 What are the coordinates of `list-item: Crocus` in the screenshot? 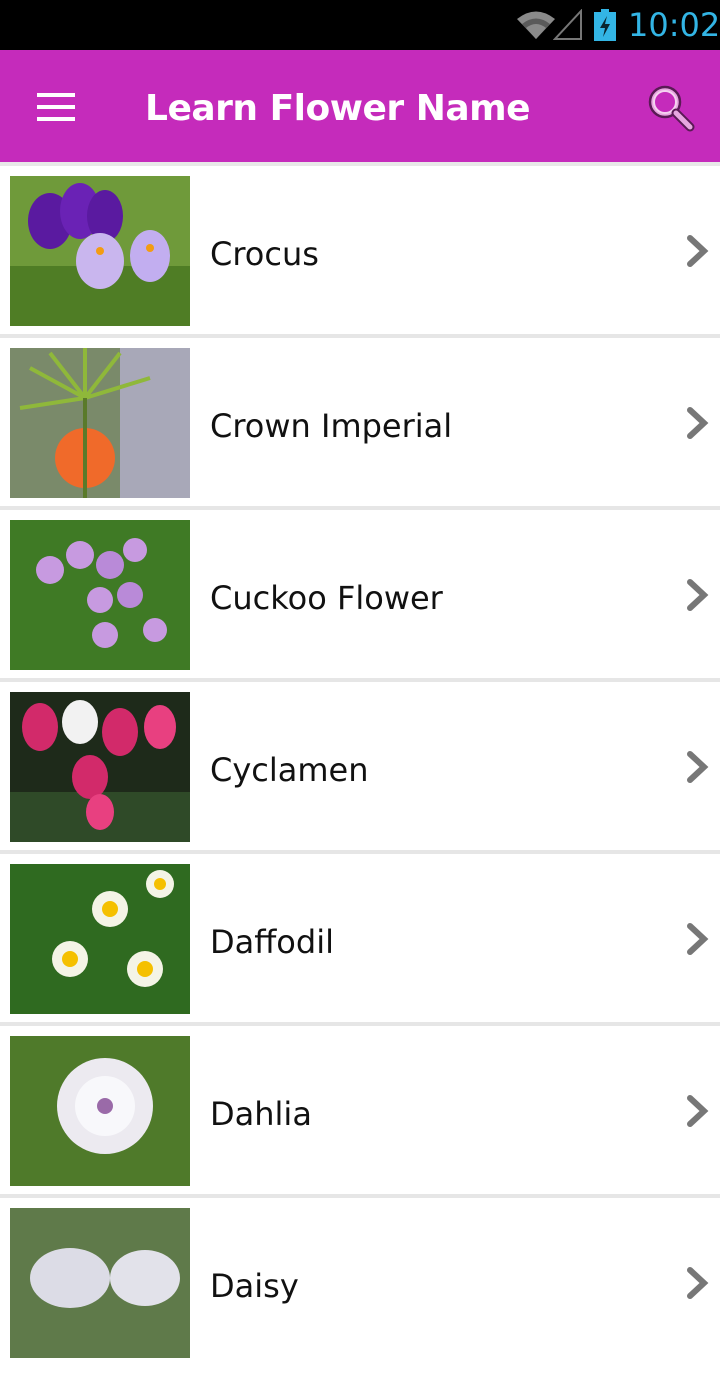 It's located at (360, 248).